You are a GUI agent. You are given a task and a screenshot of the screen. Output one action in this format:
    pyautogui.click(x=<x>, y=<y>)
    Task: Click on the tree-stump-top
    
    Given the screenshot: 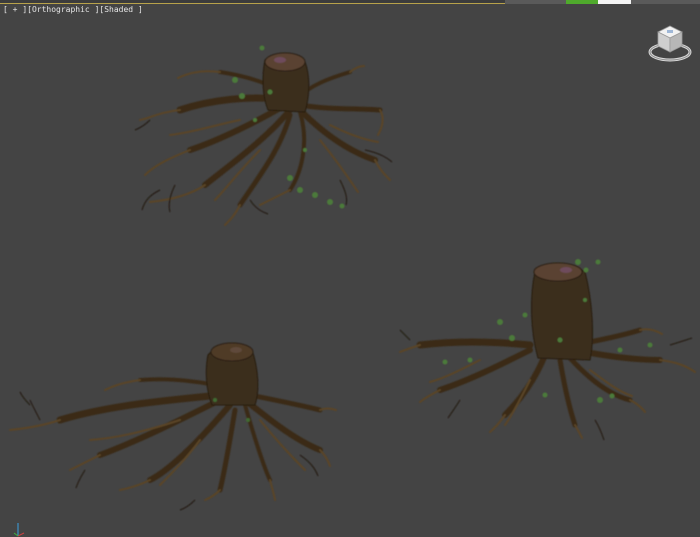 What is the action you would take?
    pyautogui.click(x=263, y=135)
    